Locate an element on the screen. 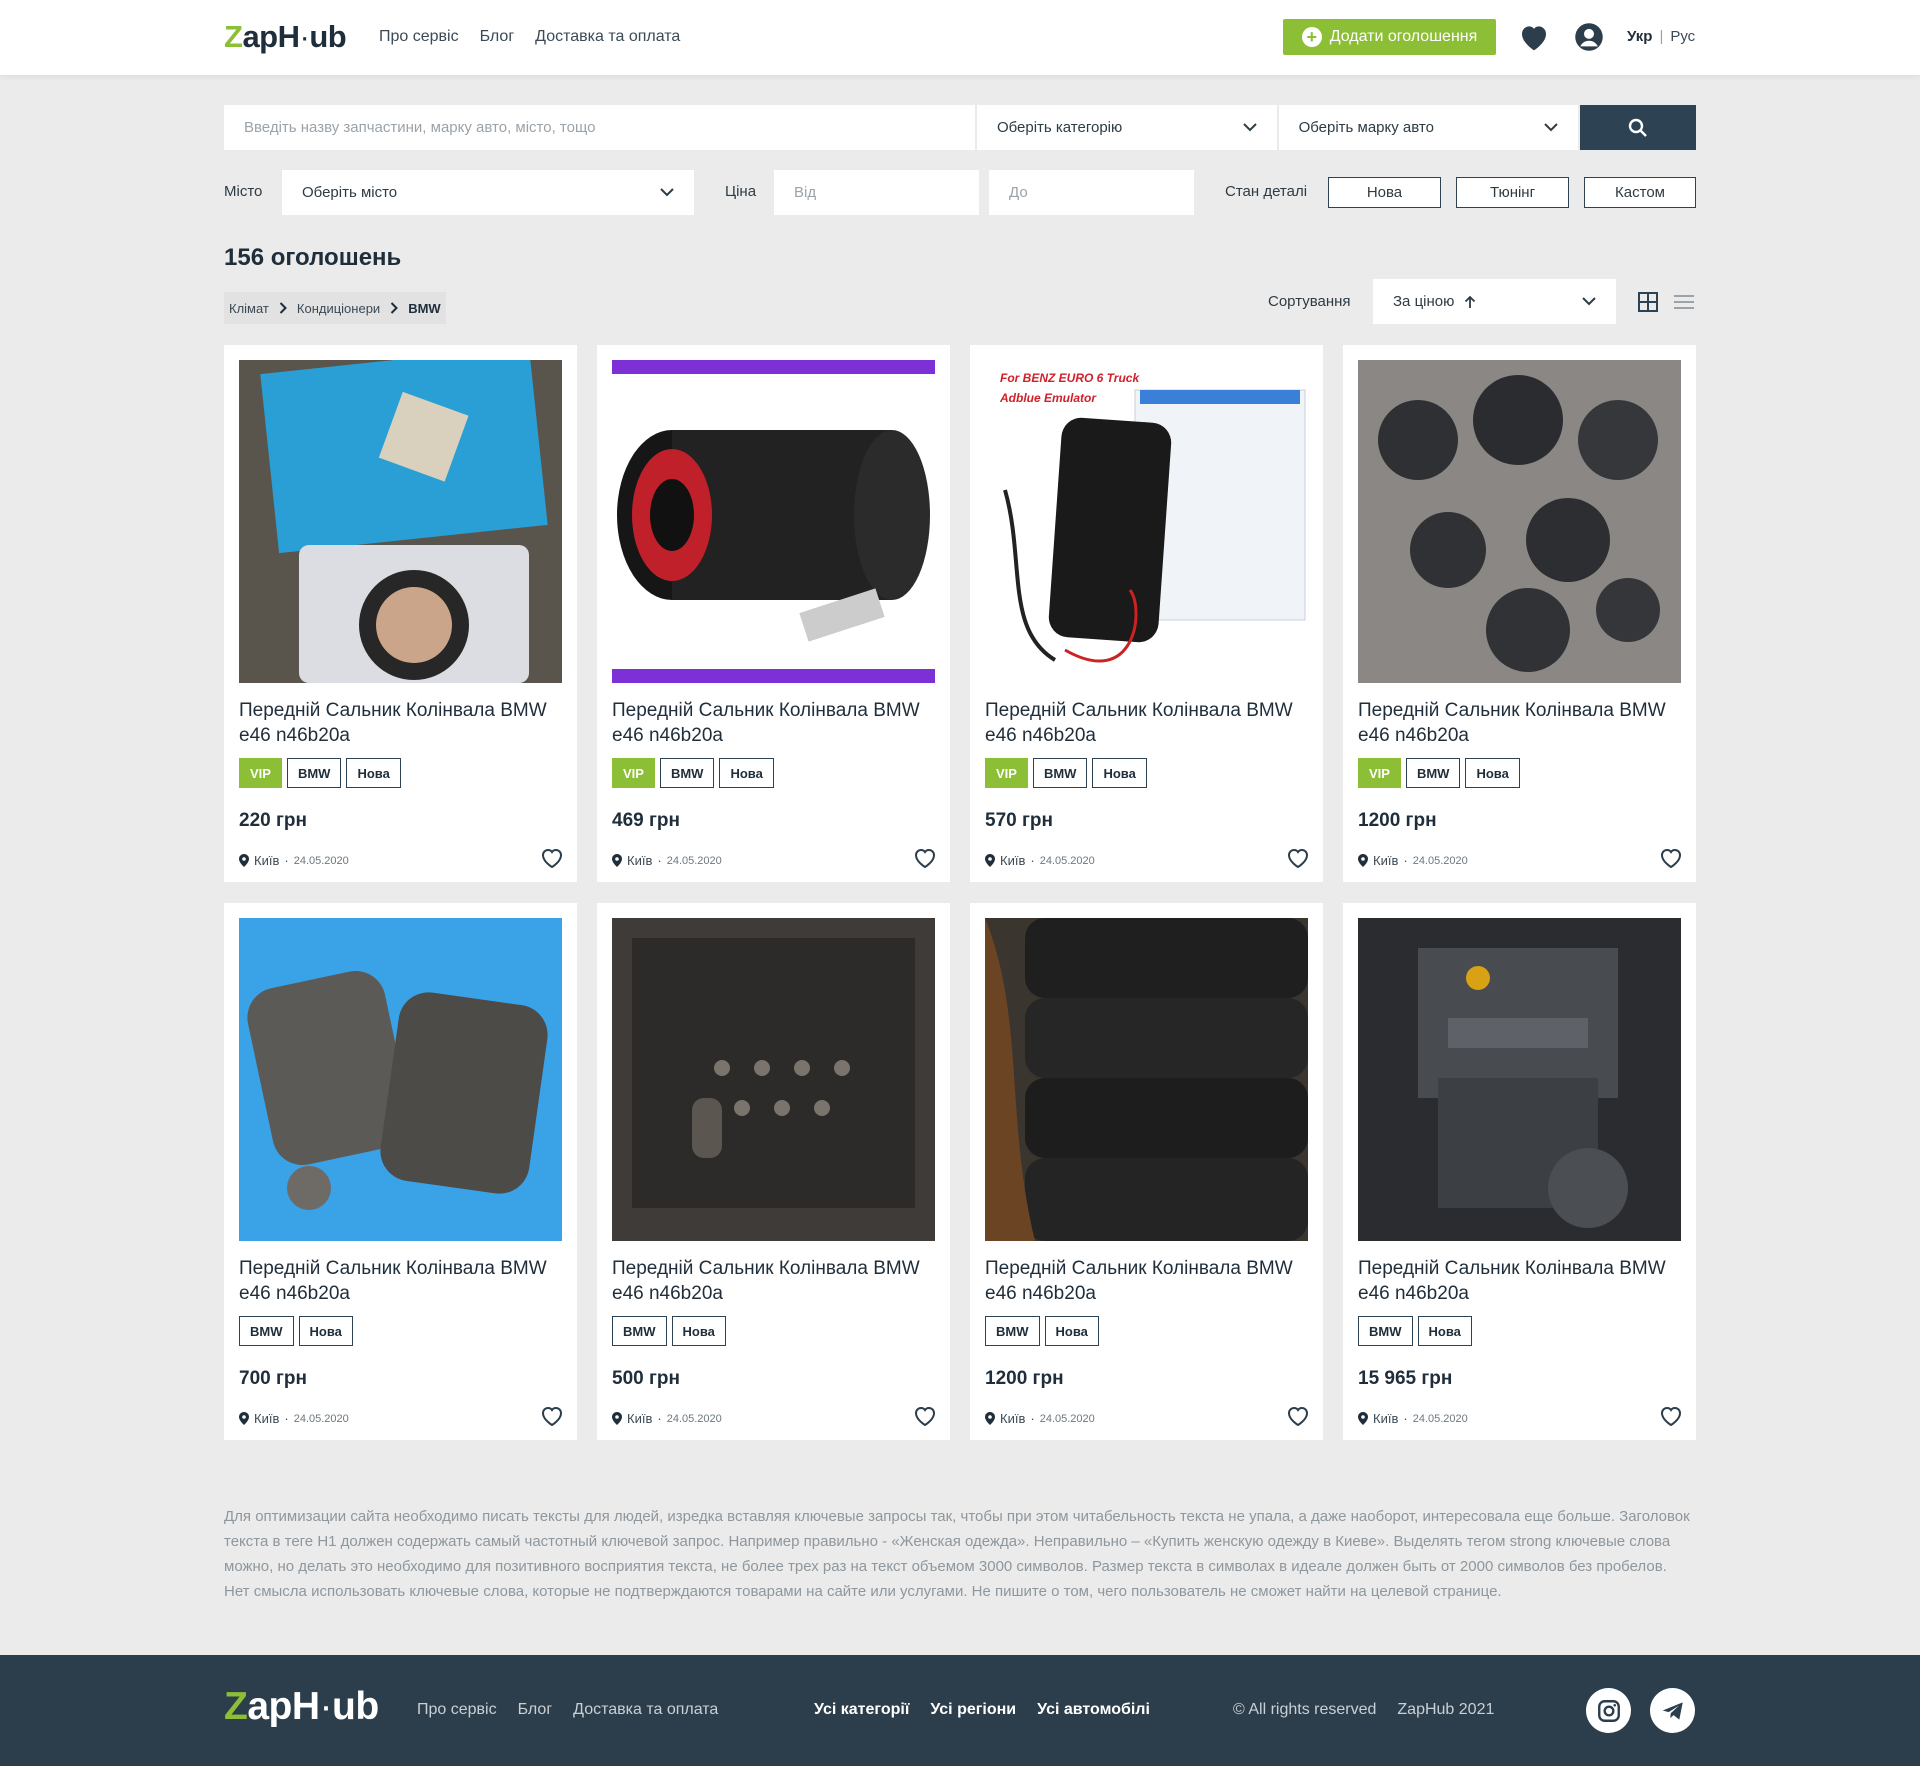  footer-nav-about: Про сервіс is located at coordinates (457, 1710).